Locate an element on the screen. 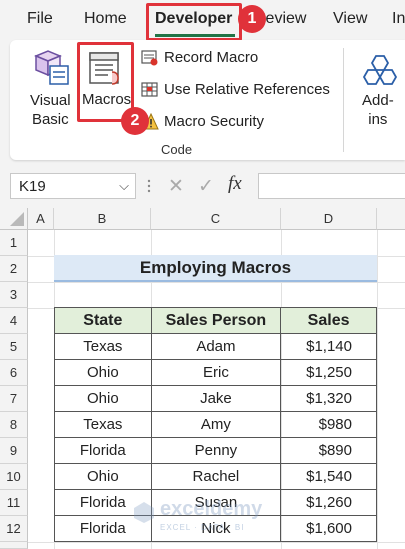 The width and height of the screenshot is (405, 549). chevron-down-icon: ⌵ is located at coordinates (124, 186).